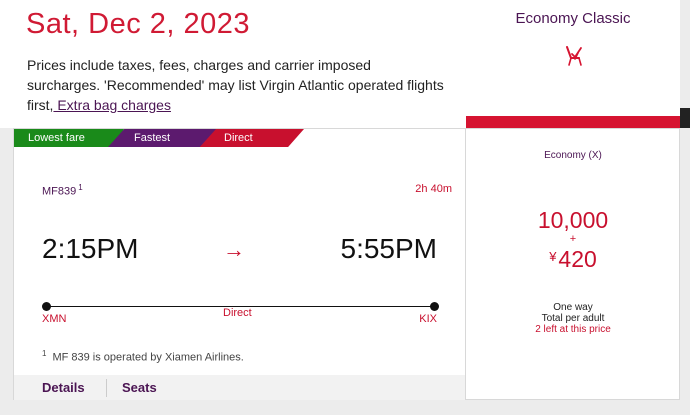 The height and width of the screenshot is (415, 690). Describe the element at coordinates (237, 313) in the screenshot. I see `stops-label: Direct` at that location.